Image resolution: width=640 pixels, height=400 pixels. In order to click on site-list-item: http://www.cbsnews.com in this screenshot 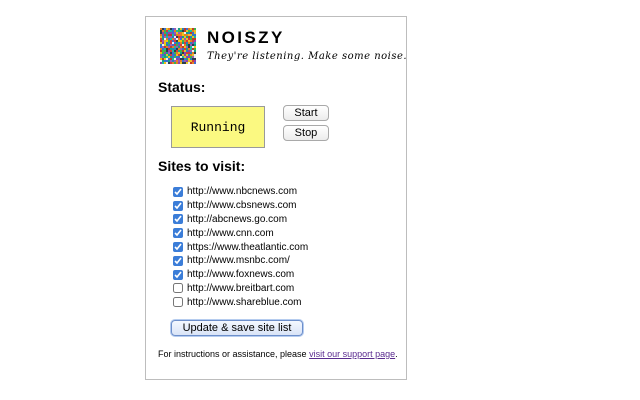, I will do `click(240, 206)`.